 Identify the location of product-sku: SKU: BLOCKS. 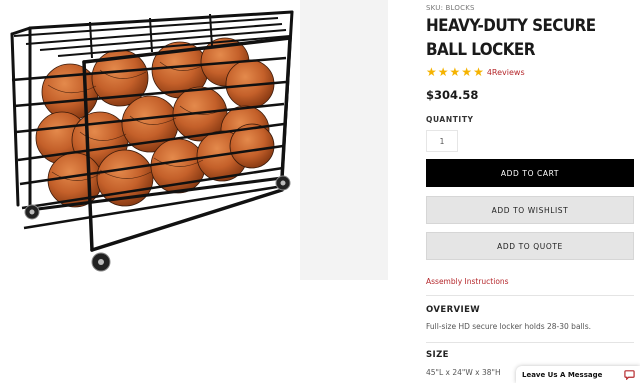
(450, 8).